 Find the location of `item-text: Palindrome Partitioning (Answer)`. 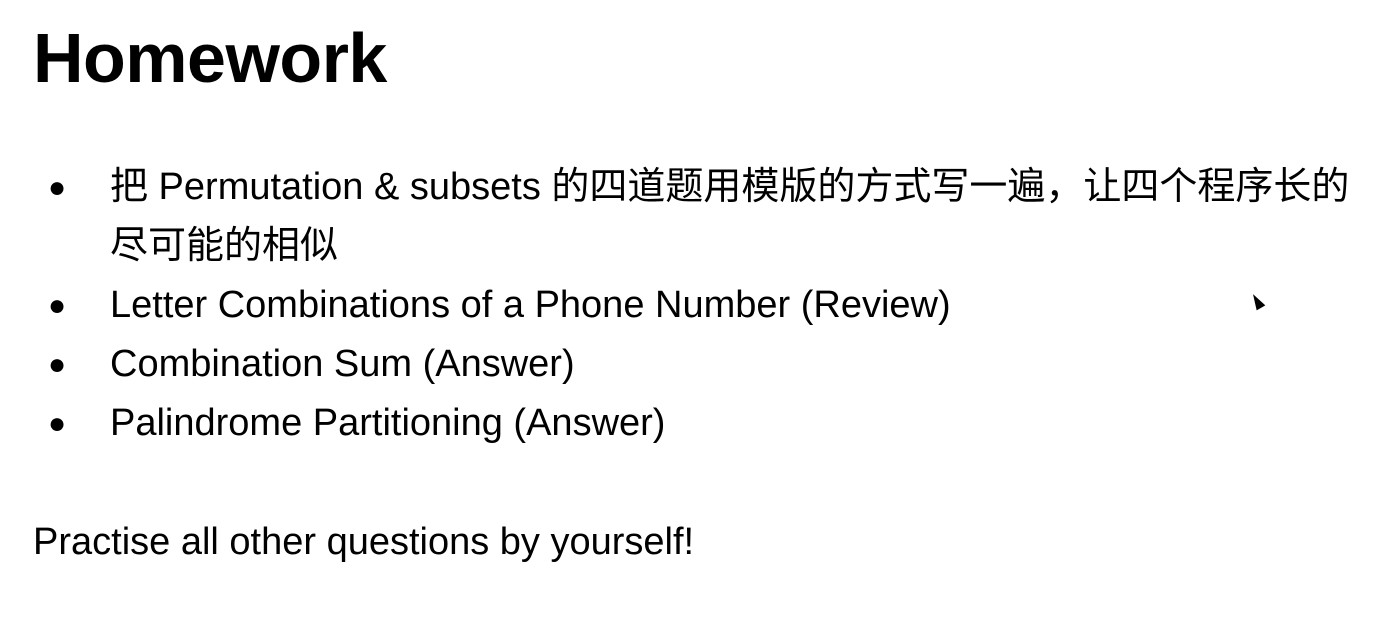

item-text: Palindrome Partitioning (Answer) is located at coordinates (388, 423).